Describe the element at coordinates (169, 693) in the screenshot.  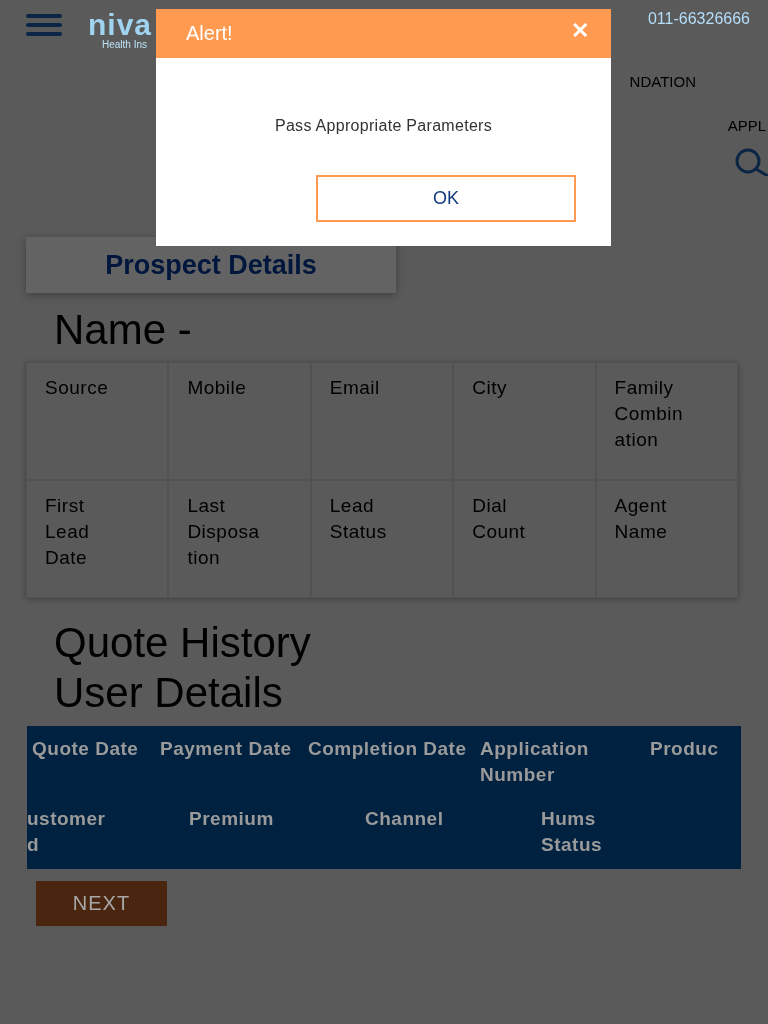
I see `section-subtitle: User Details` at that location.